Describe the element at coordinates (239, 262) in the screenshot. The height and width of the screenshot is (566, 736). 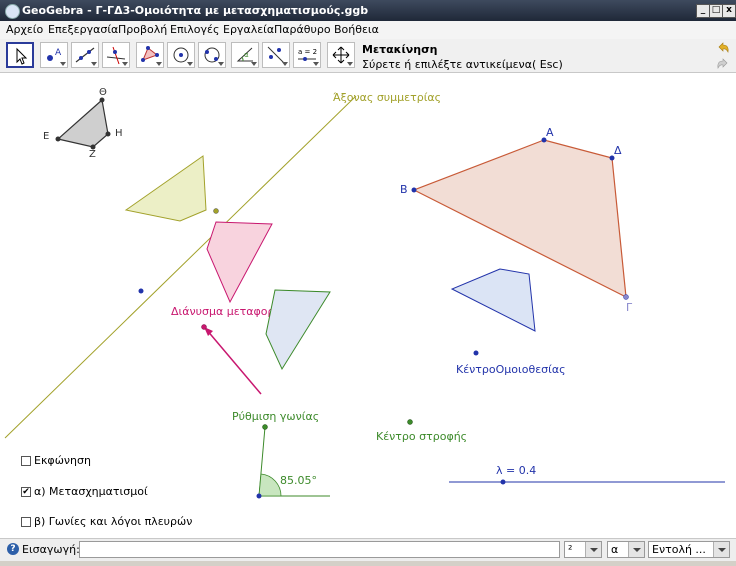
I see `translated-quadrilateral` at that location.